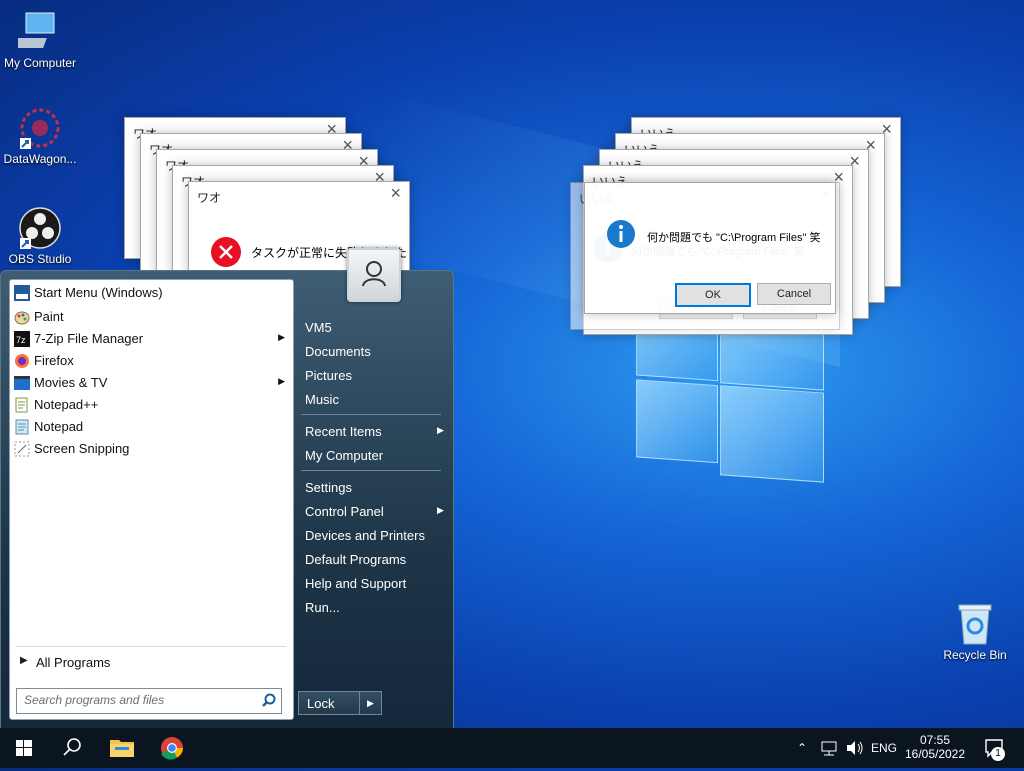 This screenshot has width=1024, height=771. I want to click on taskbar-file-explorer, so click(122, 748).